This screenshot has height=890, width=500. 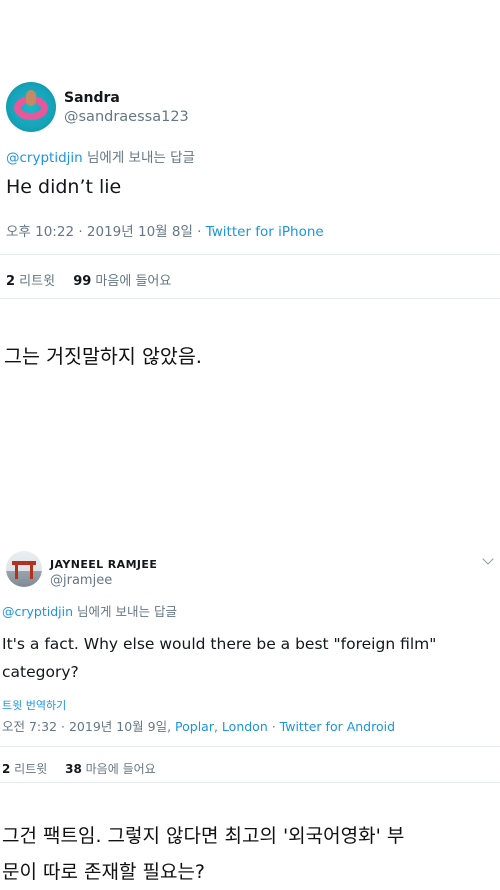 What do you see at coordinates (81, 580) in the screenshot?
I see `user-handle: @jramjee` at bounding box center [81, 580].